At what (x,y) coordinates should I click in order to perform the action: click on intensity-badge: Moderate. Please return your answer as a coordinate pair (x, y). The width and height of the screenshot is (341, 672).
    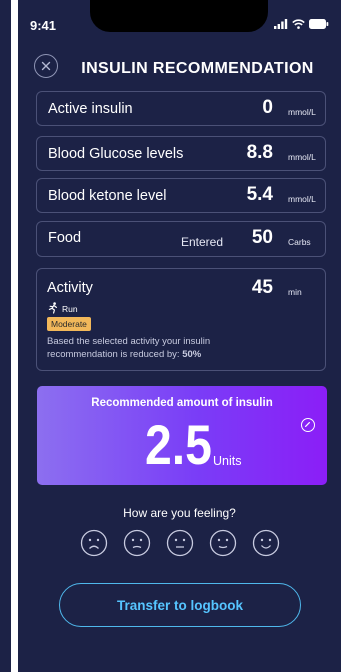
    Looking at the image, I should click on (69, 324).